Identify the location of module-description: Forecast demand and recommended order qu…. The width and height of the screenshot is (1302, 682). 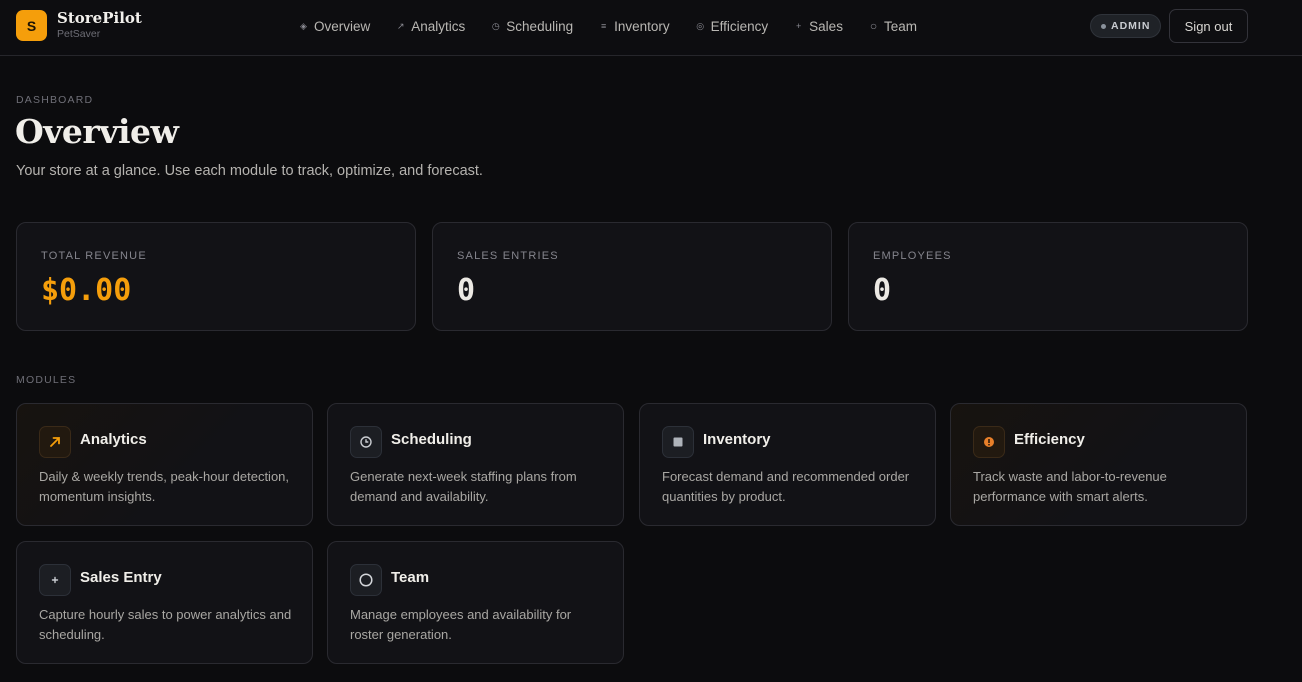
(786, 486).